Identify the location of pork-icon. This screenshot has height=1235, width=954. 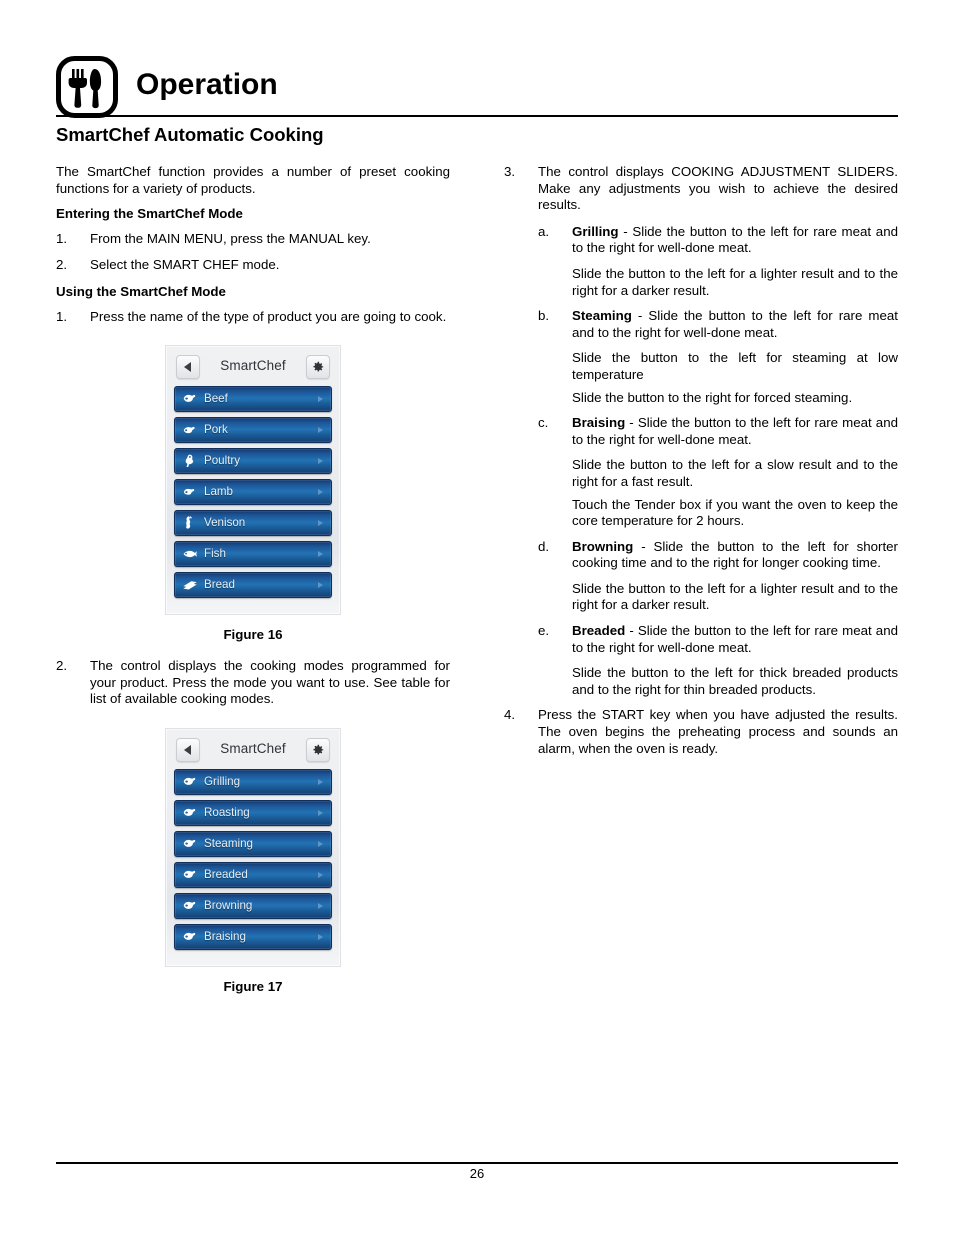
(190, 430).